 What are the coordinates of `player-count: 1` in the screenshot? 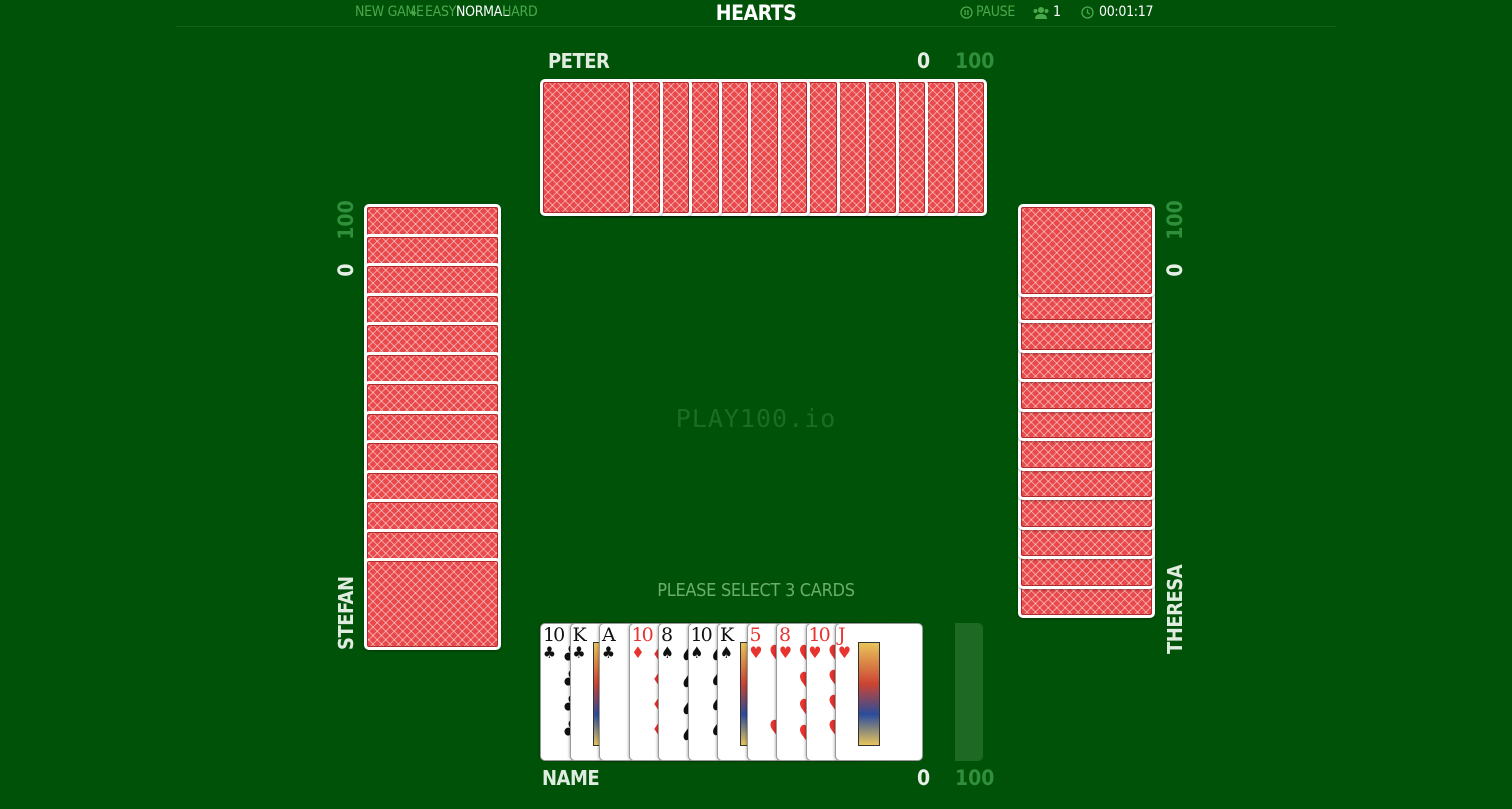 It's located at (1057, 12).